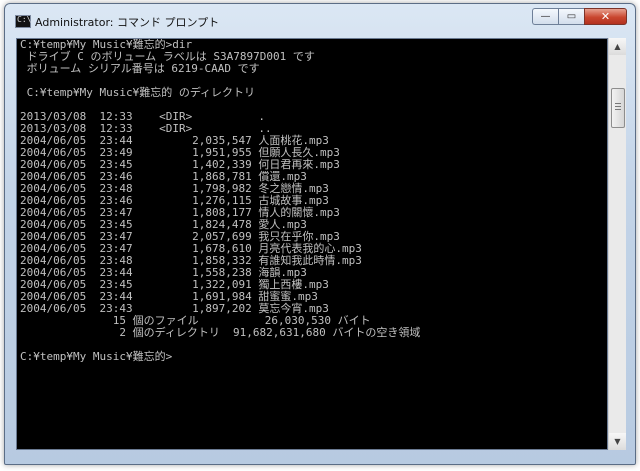  I want to click on scrollbar-thumb, so click(618, 108).